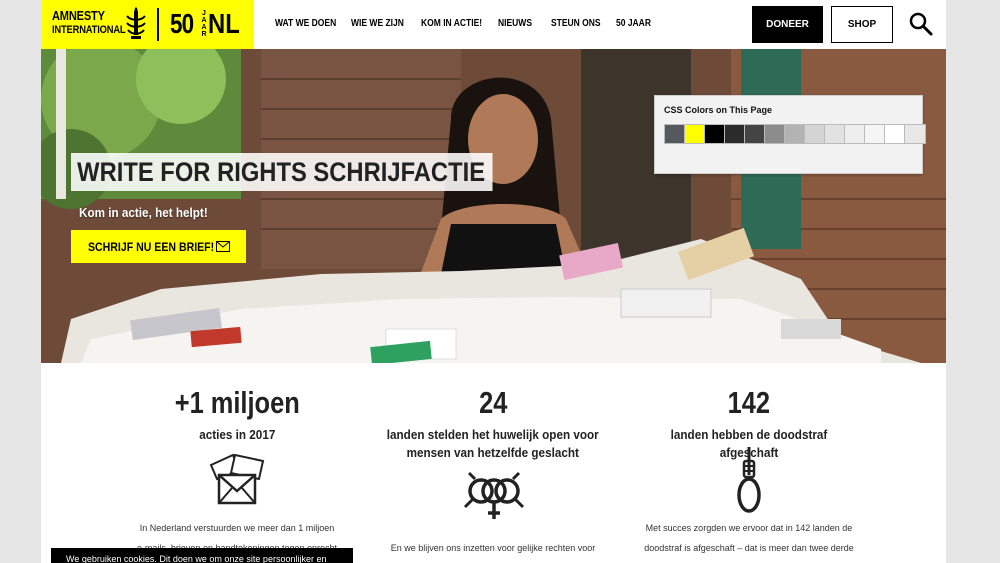 This screenshot has height=563, width=1000. Describe the element at coordinates (89, 30) in the screenshot. I see `logo-line-2: INTERNATIONAL` at that location.